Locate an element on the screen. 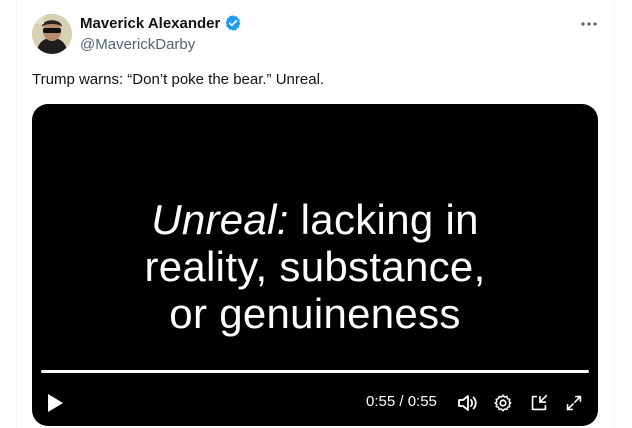 This screenshot has width=632, height=428. caption-line-1-rest: lacking in is located at coordinates (383, 219).